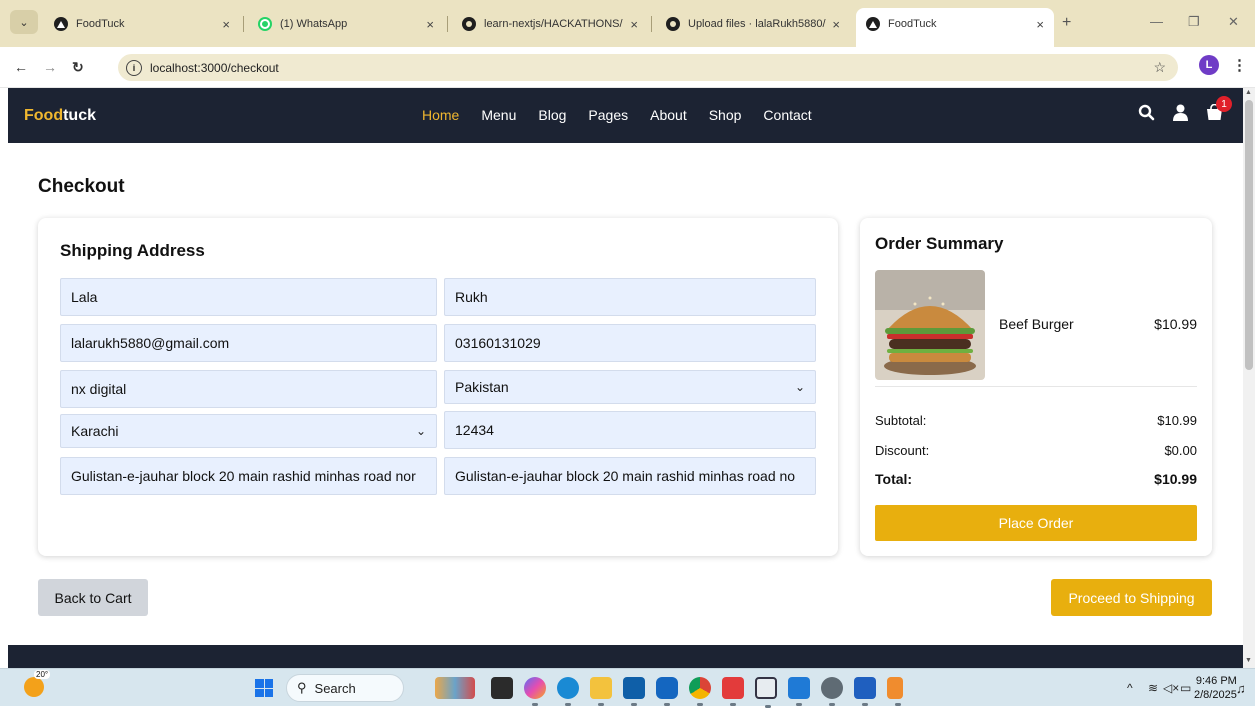 This screenshot has width=1255, height=708. Describe the element at coordinates (1153, 688) in the screenshot. I see `wifi-icon: ≋` at that location.